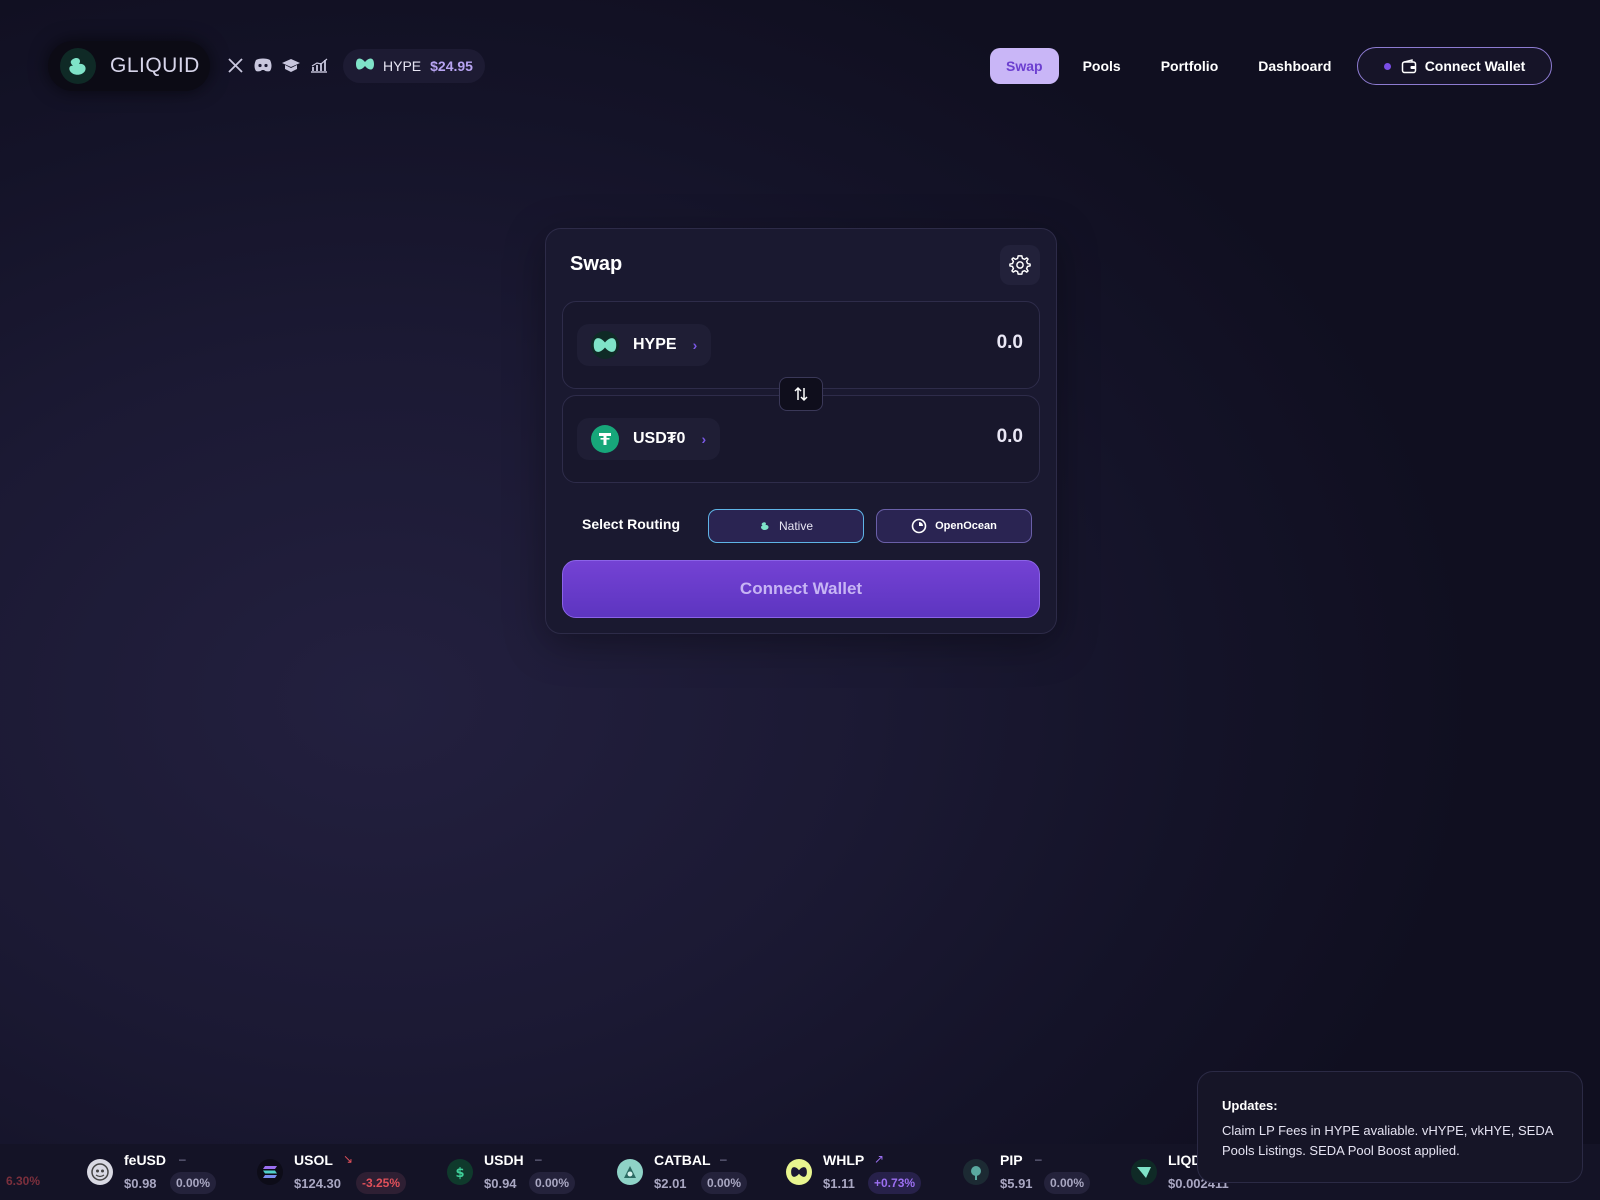  I want to click on from-token-selector: HYPE ›, so click(644, 345).